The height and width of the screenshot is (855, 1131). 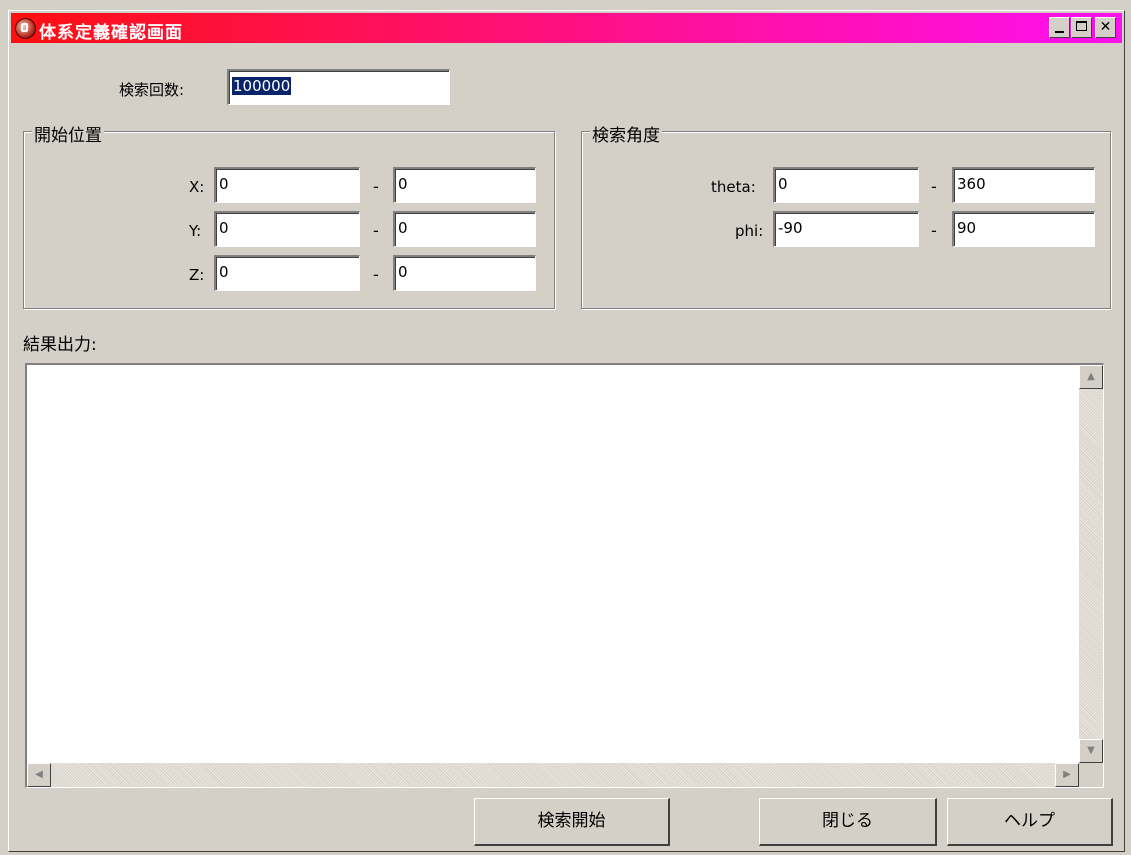 What do you see at coordinates (846, 229) in the screenshot?
I see `phi-from-input: -90` at bounding box center [846, 229].